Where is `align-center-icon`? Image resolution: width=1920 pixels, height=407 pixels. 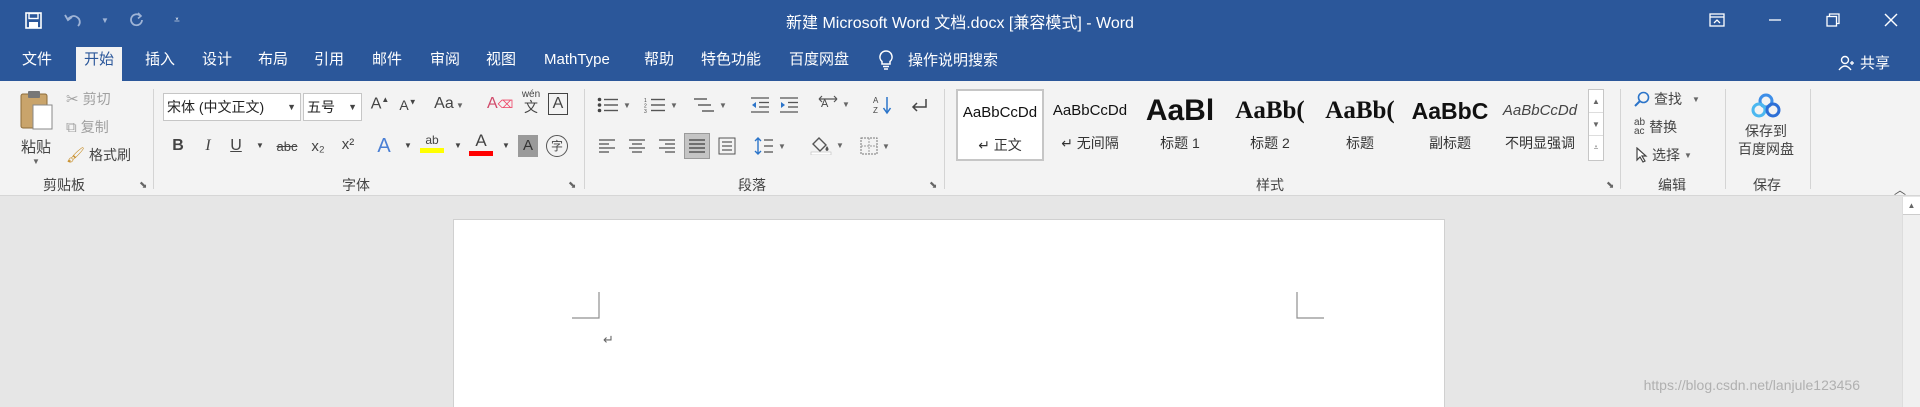 align-center-icon is located at coordinates (637, 146).